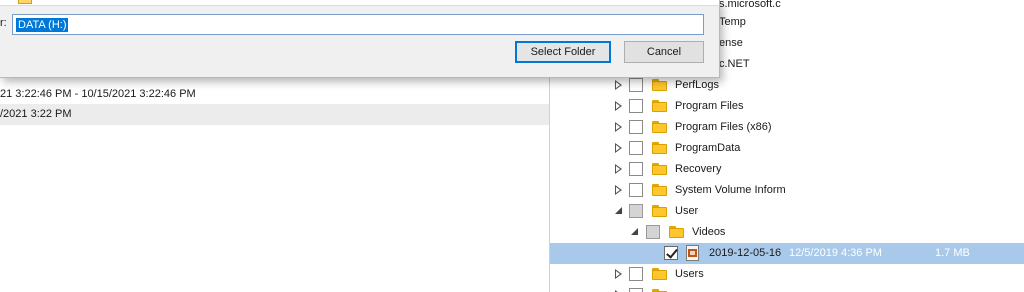 This screenshot has width=1024, height=292. Describe the element at coordinates (787, 169) in the screenshot. I see `tree-item-recovery: Recovery` at that location.